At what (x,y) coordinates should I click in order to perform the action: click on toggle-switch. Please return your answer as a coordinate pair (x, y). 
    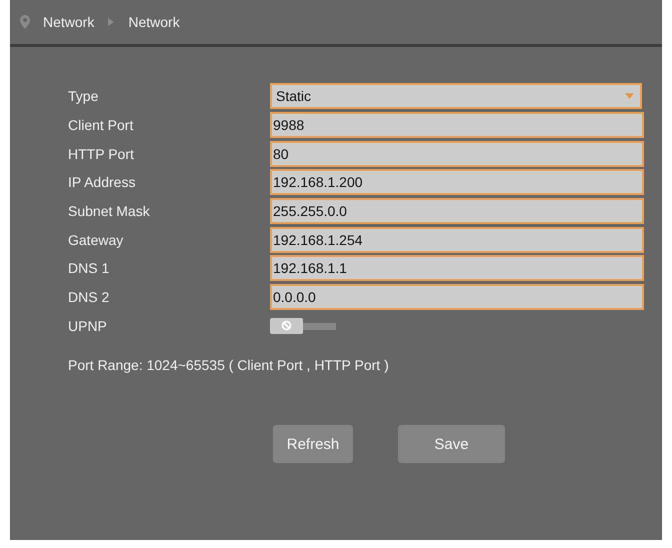
    Looking at the image, I should click on (303, 326).